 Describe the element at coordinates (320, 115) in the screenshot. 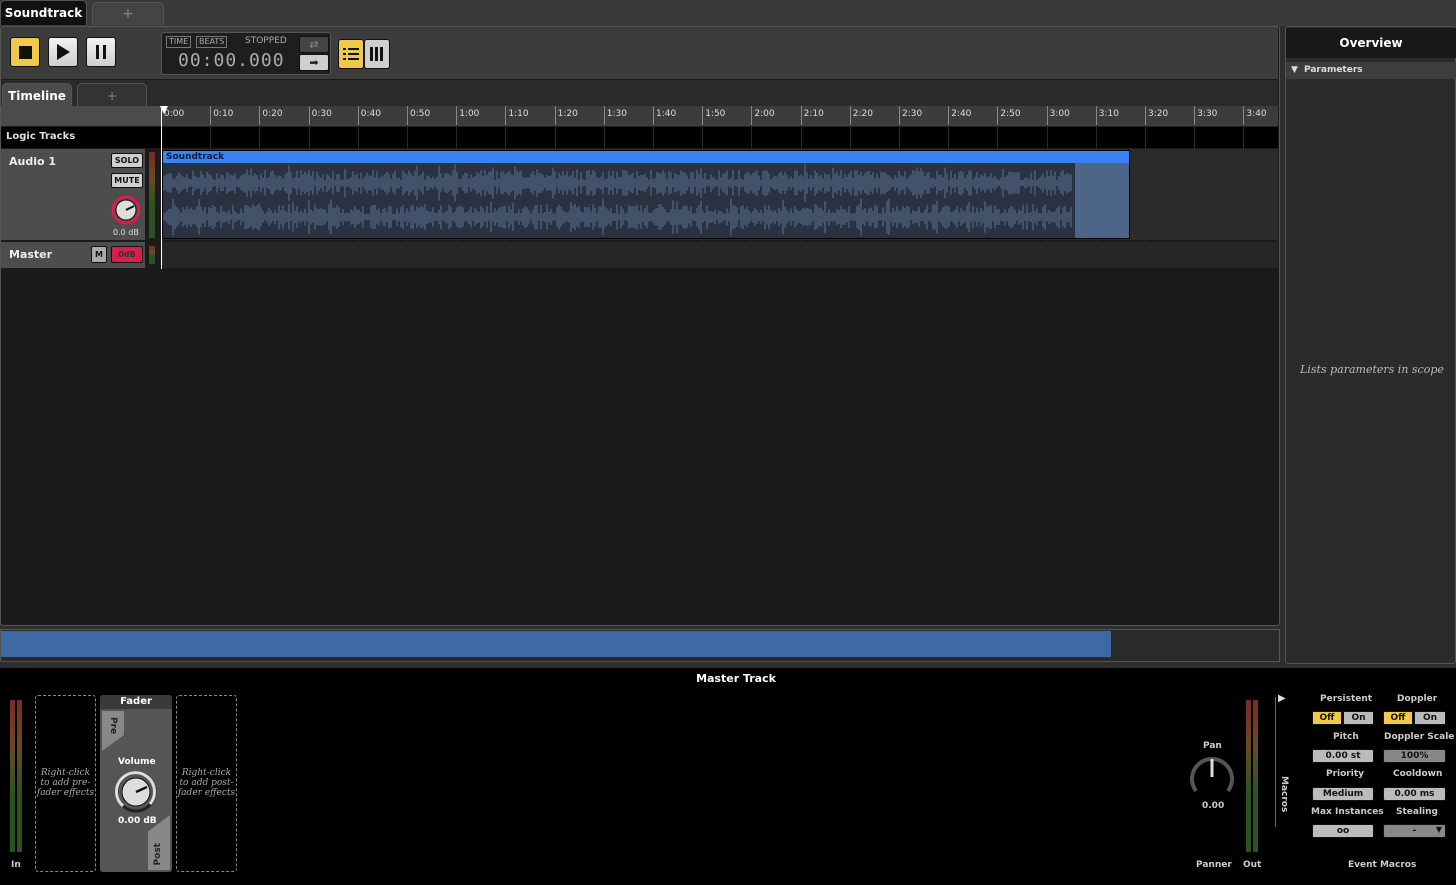

I see `ruler-tick: 0:30` at that location.